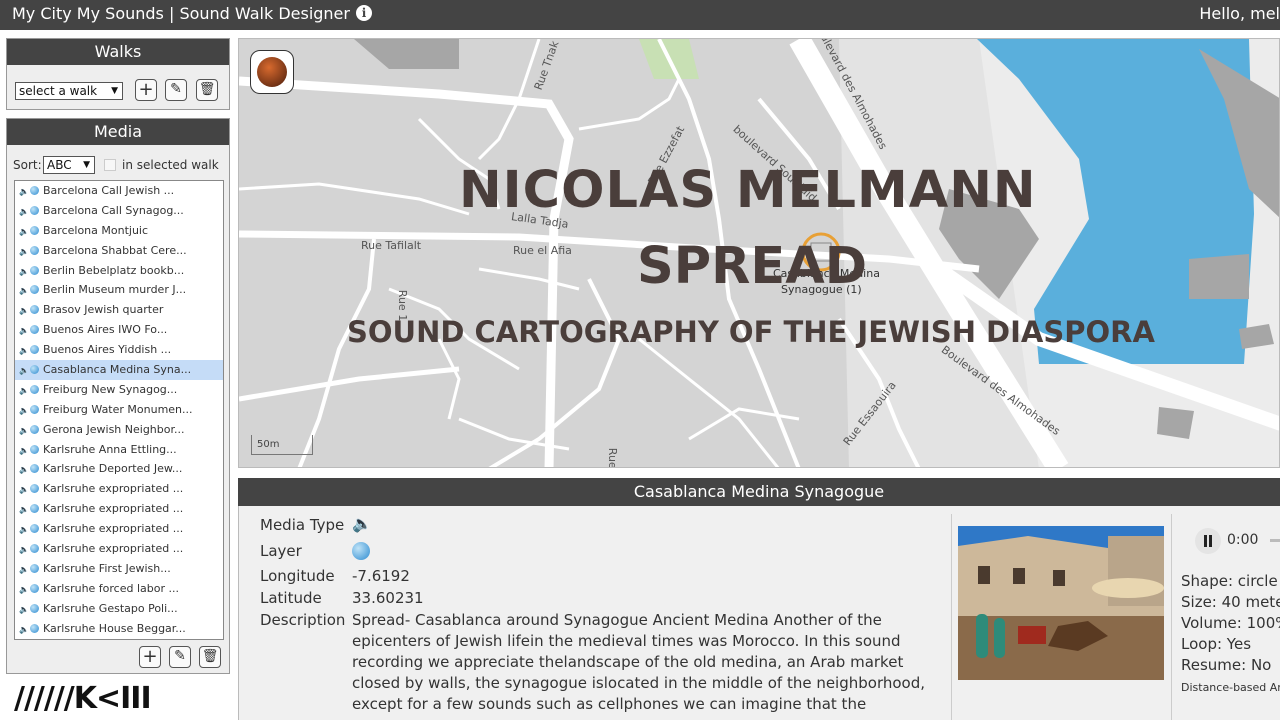 The image size is (1280, 720). I want to click on media-list-item: 🔈 Brasov Jewish quarter, so click(119, 310).